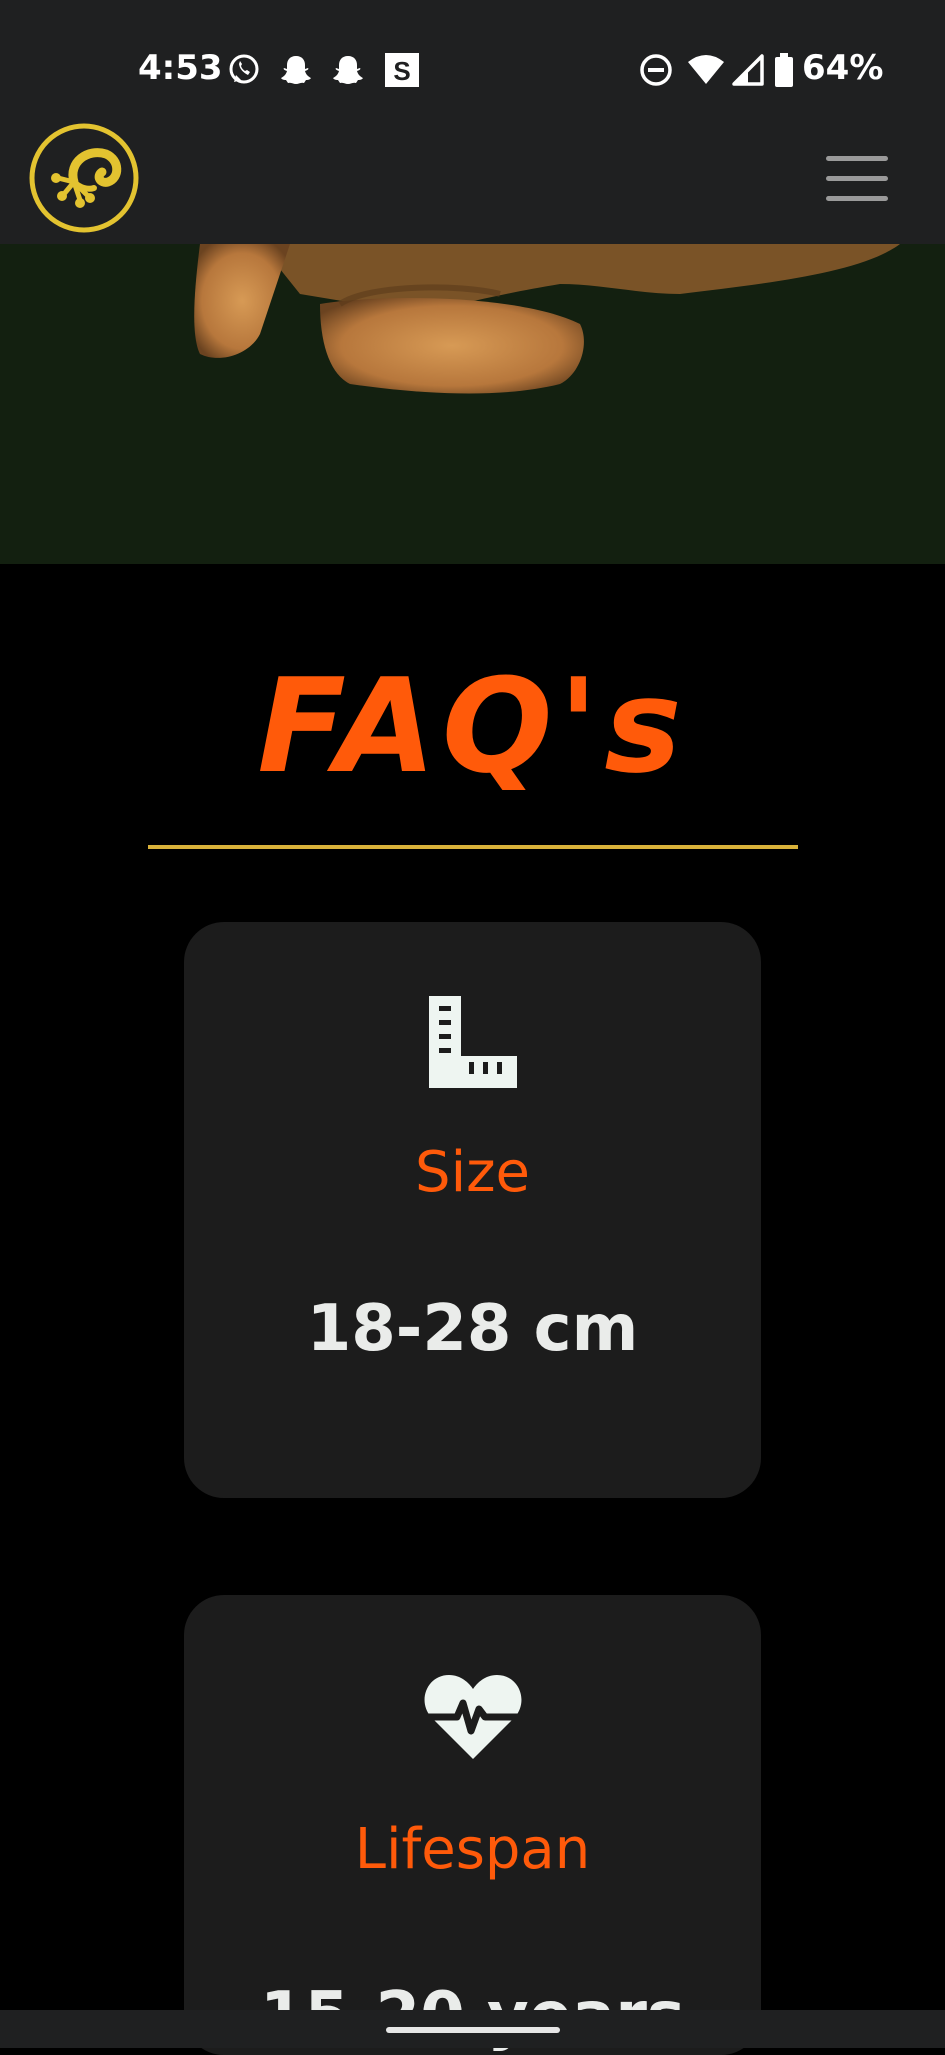  I want to click on hamburger-menu-icon, so click(857, 179).